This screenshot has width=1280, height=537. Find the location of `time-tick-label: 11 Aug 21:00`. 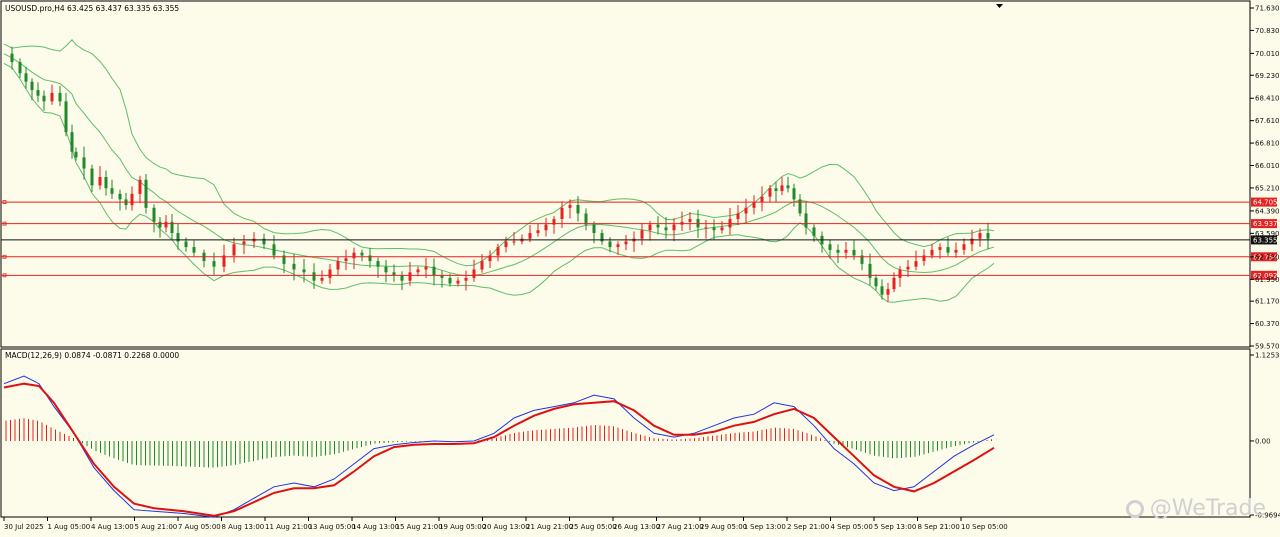

time-tick-label: 11 Aug 21:00 is located at coordinates (288, 527).